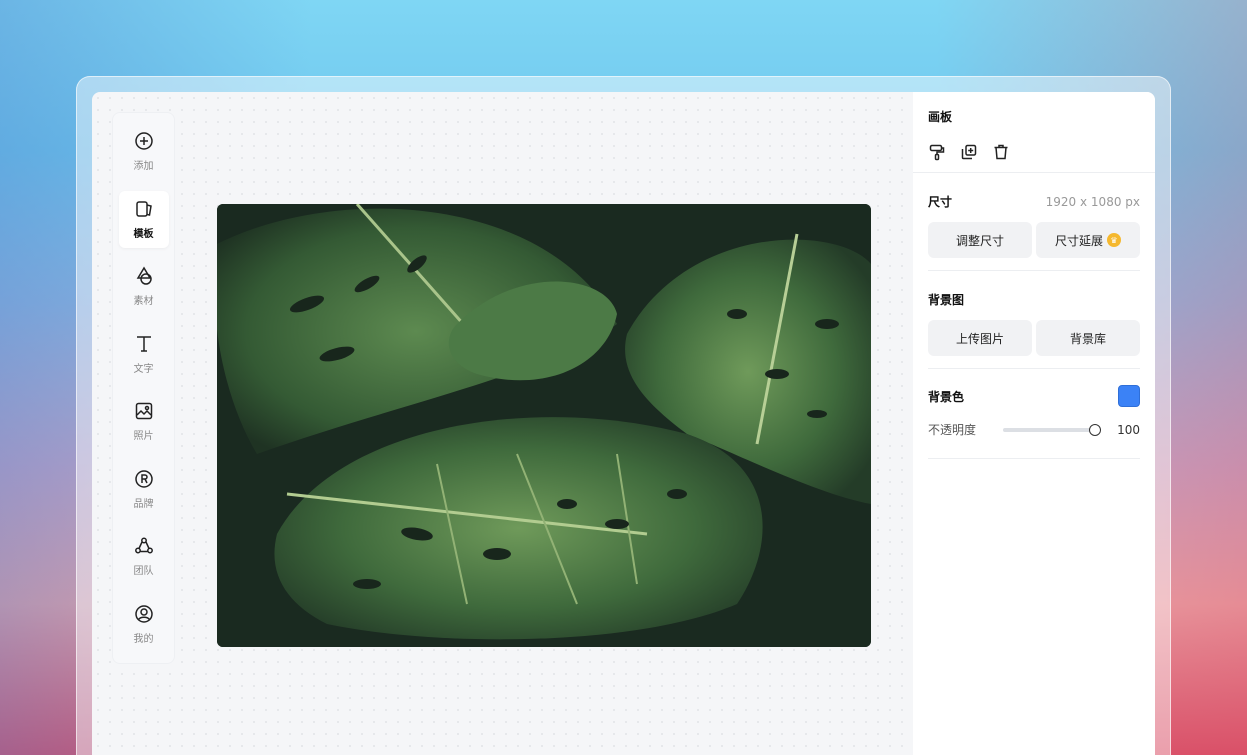 The height and width of the screenshot is (755, 1247). Describe the element at coordinates (143, 302) in the screenshot. I see `tool-label: 素材` at that location.